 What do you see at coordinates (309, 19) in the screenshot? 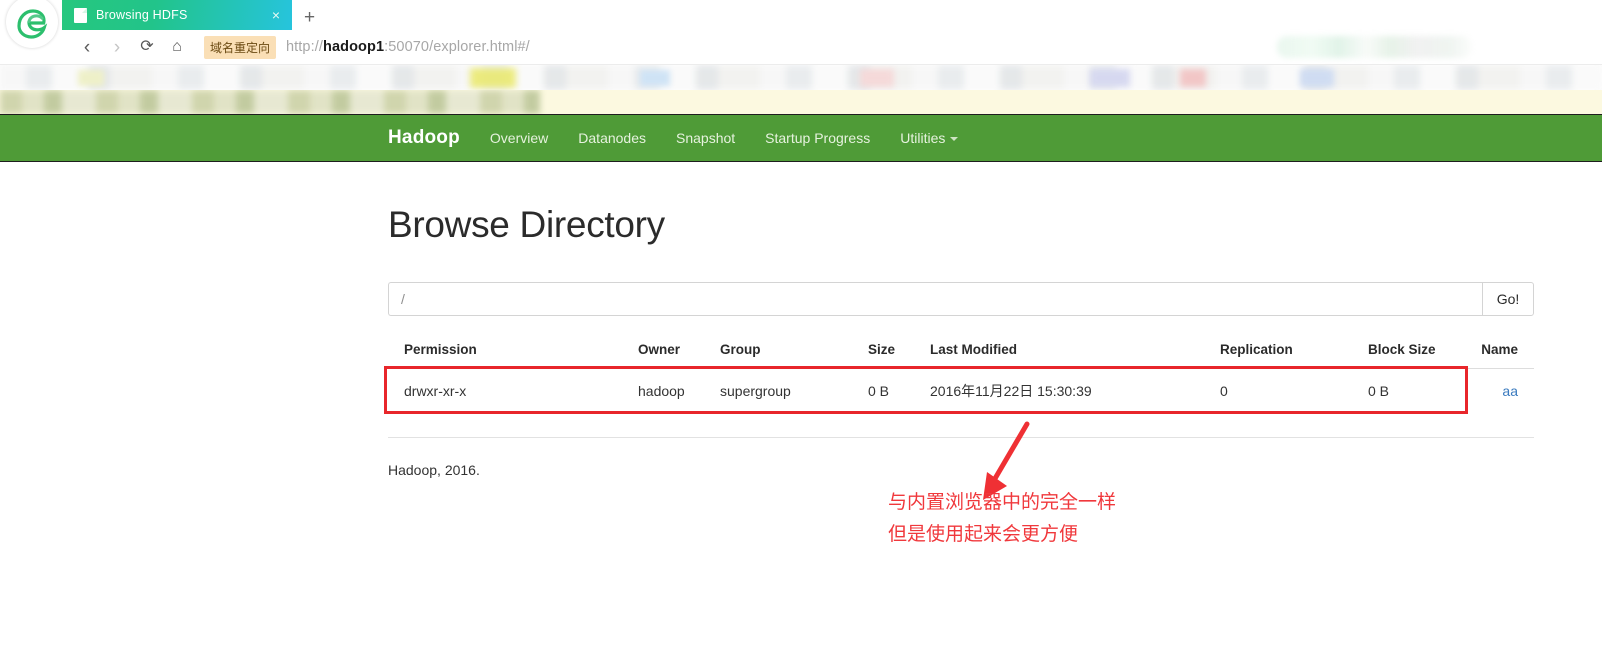
I see `new-tab-button: +` at bounding box center [309, 19].